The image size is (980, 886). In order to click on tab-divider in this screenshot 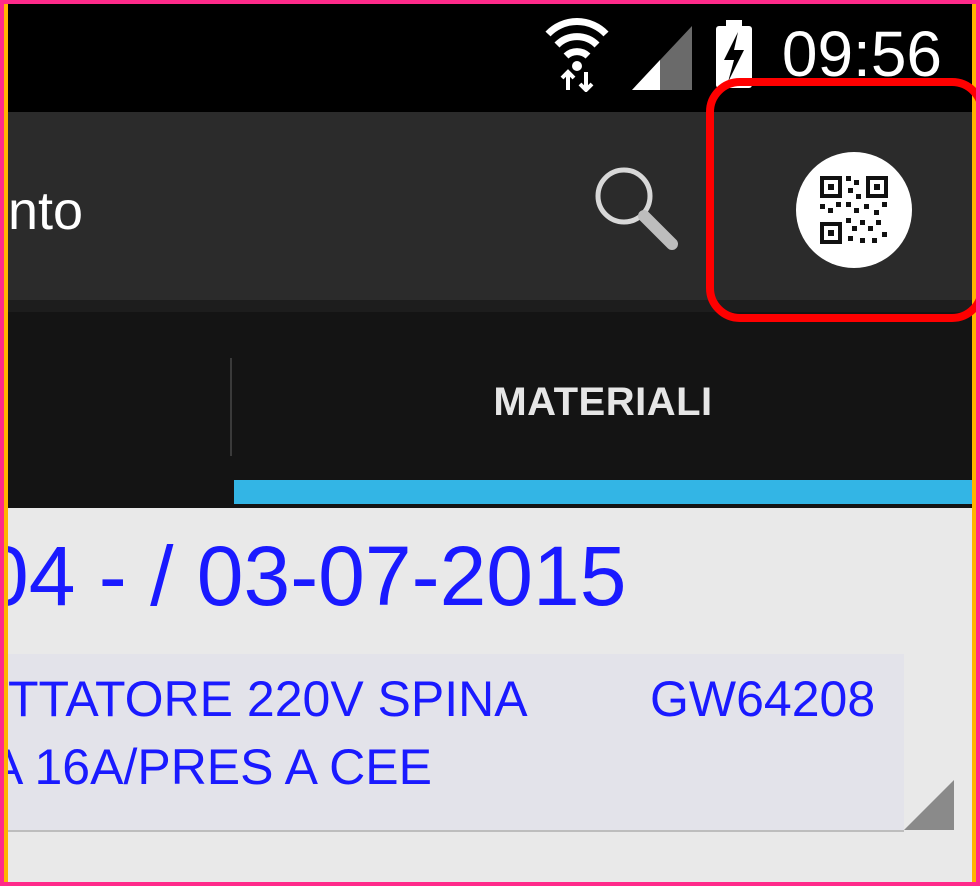, I will do `click(231, 407)`.